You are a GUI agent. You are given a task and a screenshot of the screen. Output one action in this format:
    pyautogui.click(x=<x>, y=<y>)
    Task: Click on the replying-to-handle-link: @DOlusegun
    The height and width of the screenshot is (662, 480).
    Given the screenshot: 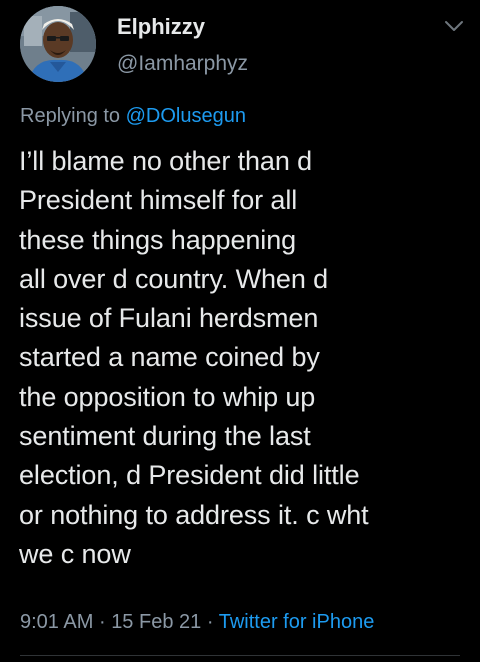 What is the action you would take?
    pyautogui.click(x=186, y=116)
    